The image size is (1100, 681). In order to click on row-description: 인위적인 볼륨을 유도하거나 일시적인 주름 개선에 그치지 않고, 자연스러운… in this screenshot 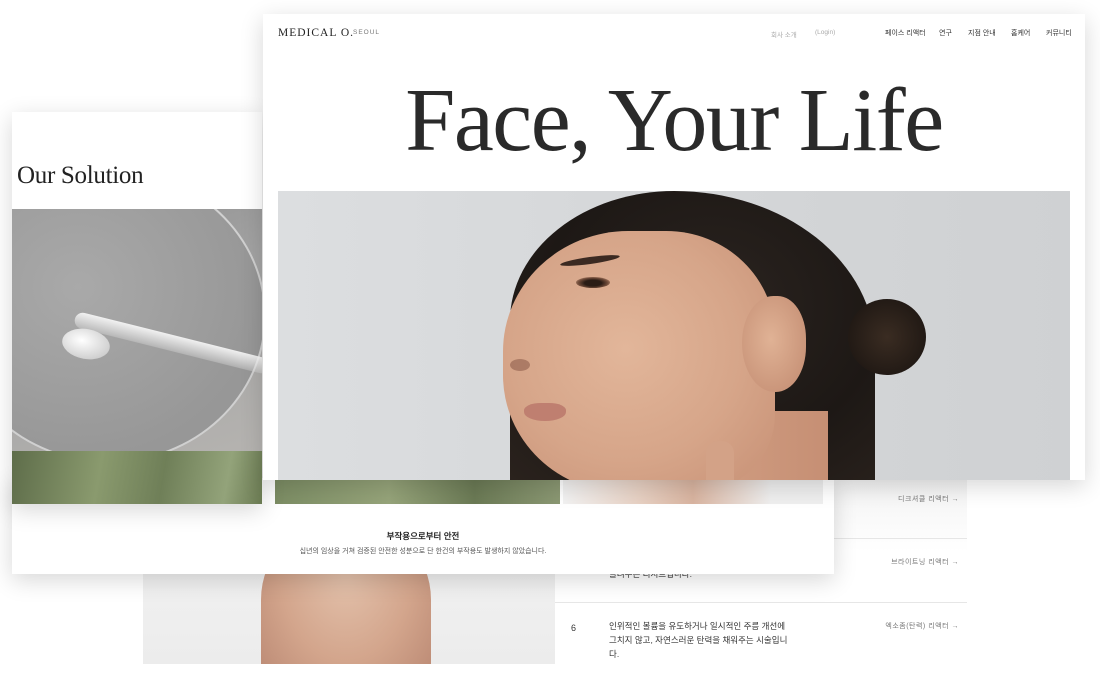, I will do `click(698, 640)`.